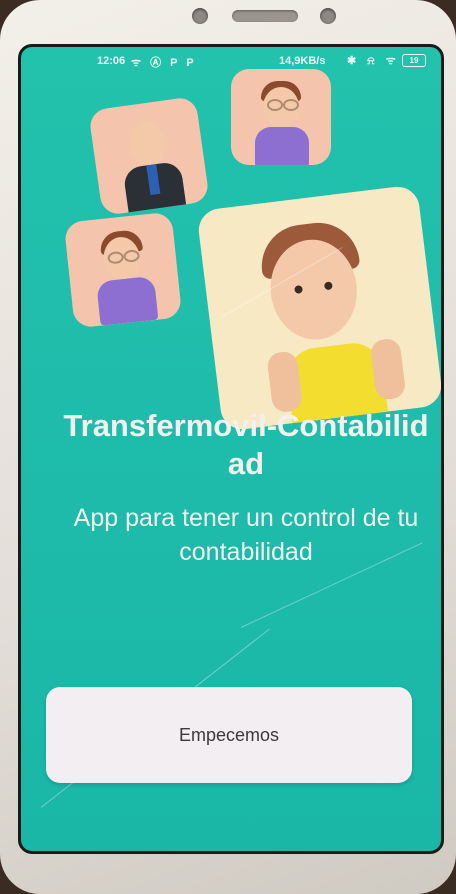 The image size is (456, 894). What do you see at coordinates (281, 117) in the screenshot?
I see `avatar-woman-glasses-top` at bounding box center [281, 117].